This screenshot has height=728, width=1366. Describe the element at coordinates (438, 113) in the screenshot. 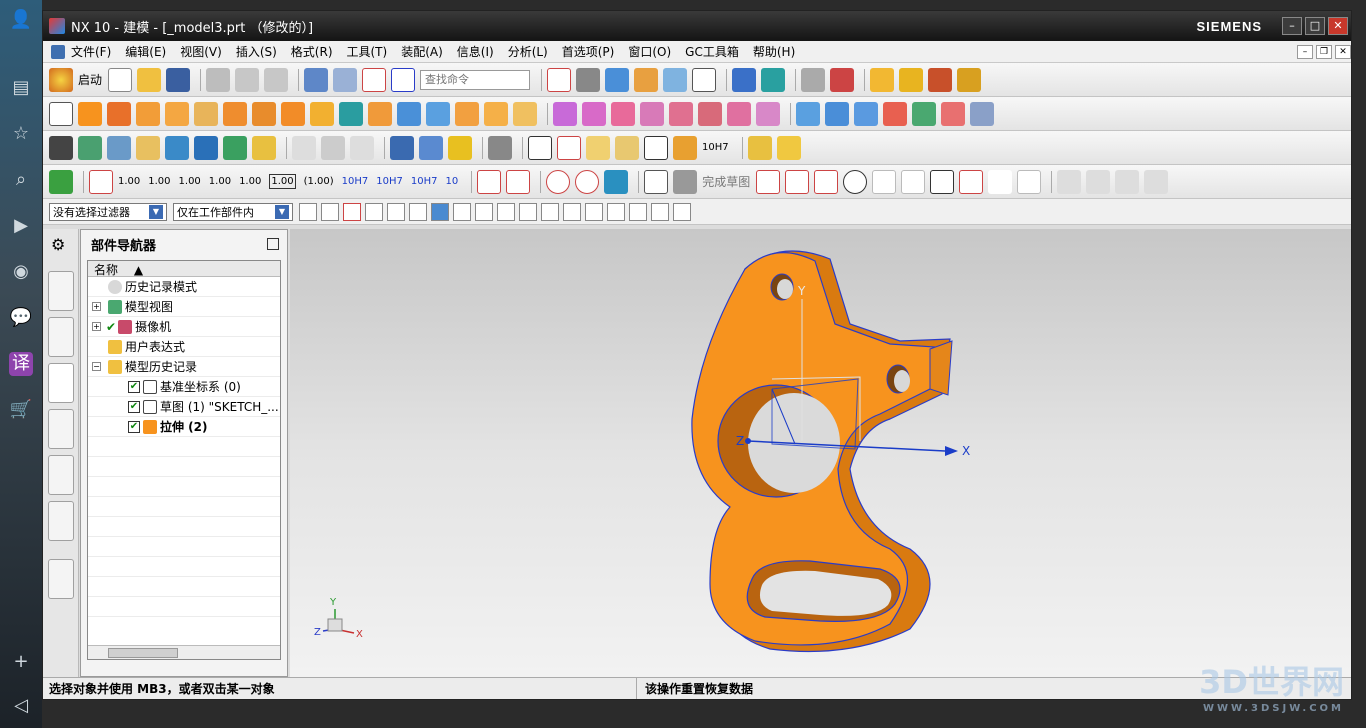

I see `split-body-icon` at that location.